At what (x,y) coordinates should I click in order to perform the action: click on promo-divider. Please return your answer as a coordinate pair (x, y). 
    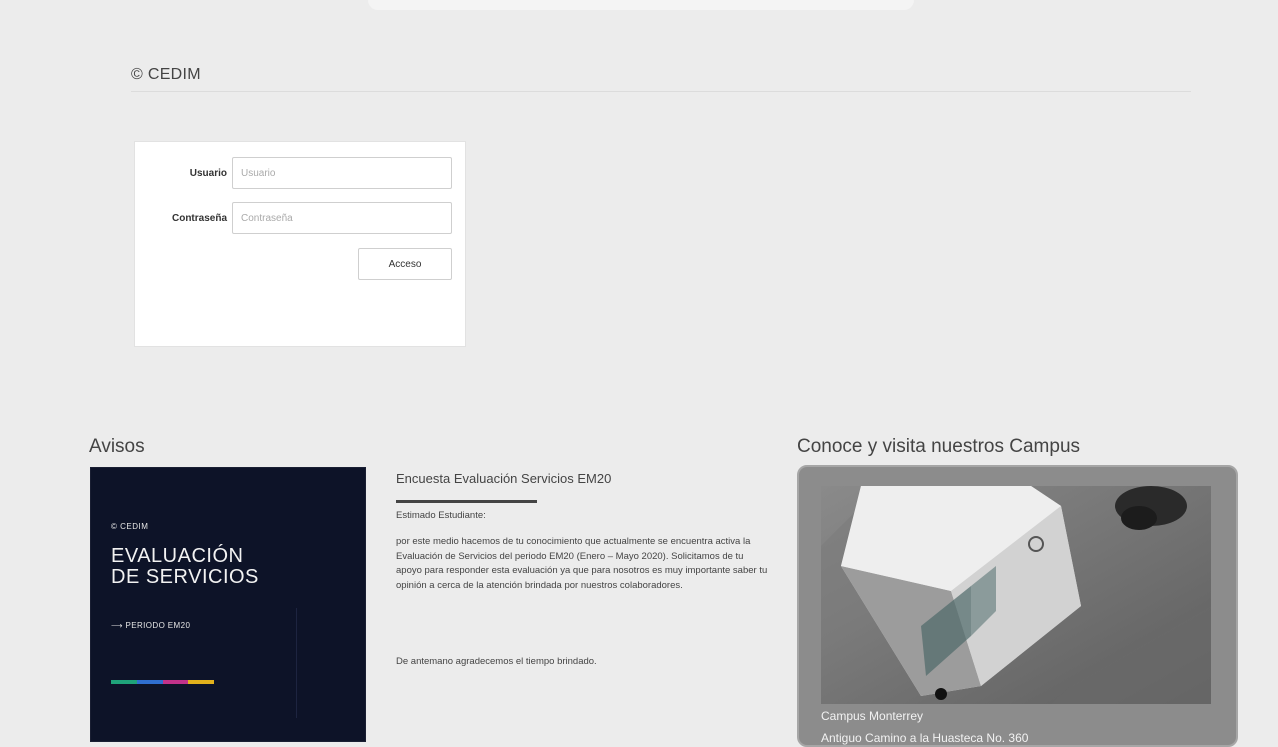
    Looking at the image, I should click on (296, 663).